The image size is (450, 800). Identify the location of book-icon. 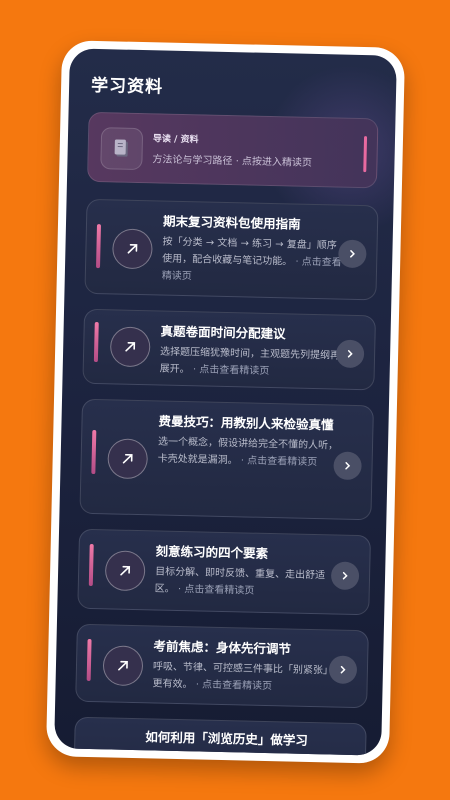
(122, 149).